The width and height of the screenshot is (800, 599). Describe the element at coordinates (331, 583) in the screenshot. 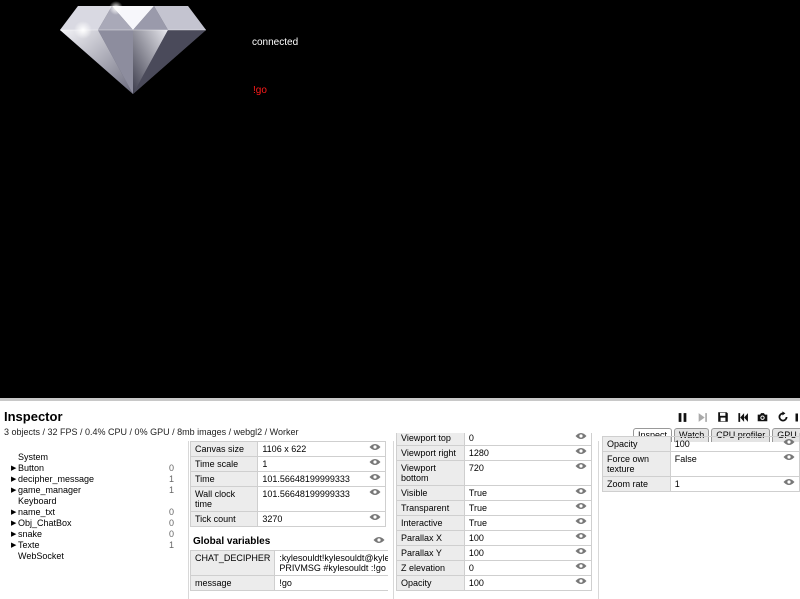

I see `property-value: !go` at that location.